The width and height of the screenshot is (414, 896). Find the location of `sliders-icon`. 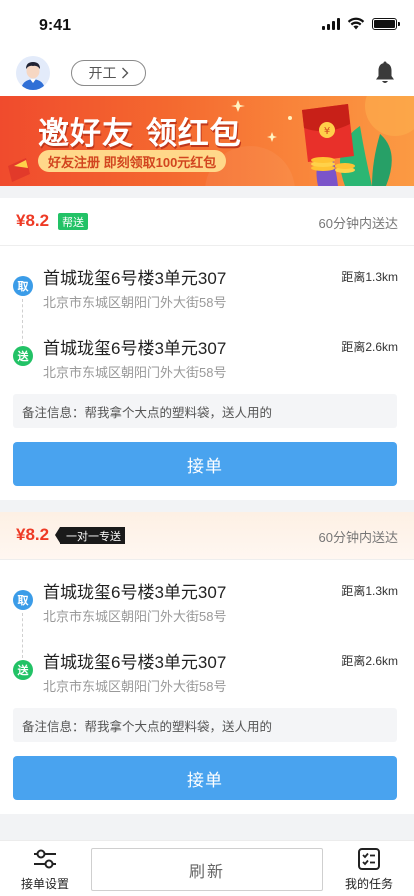

sliders-icon is located at coordinates (45, 859).